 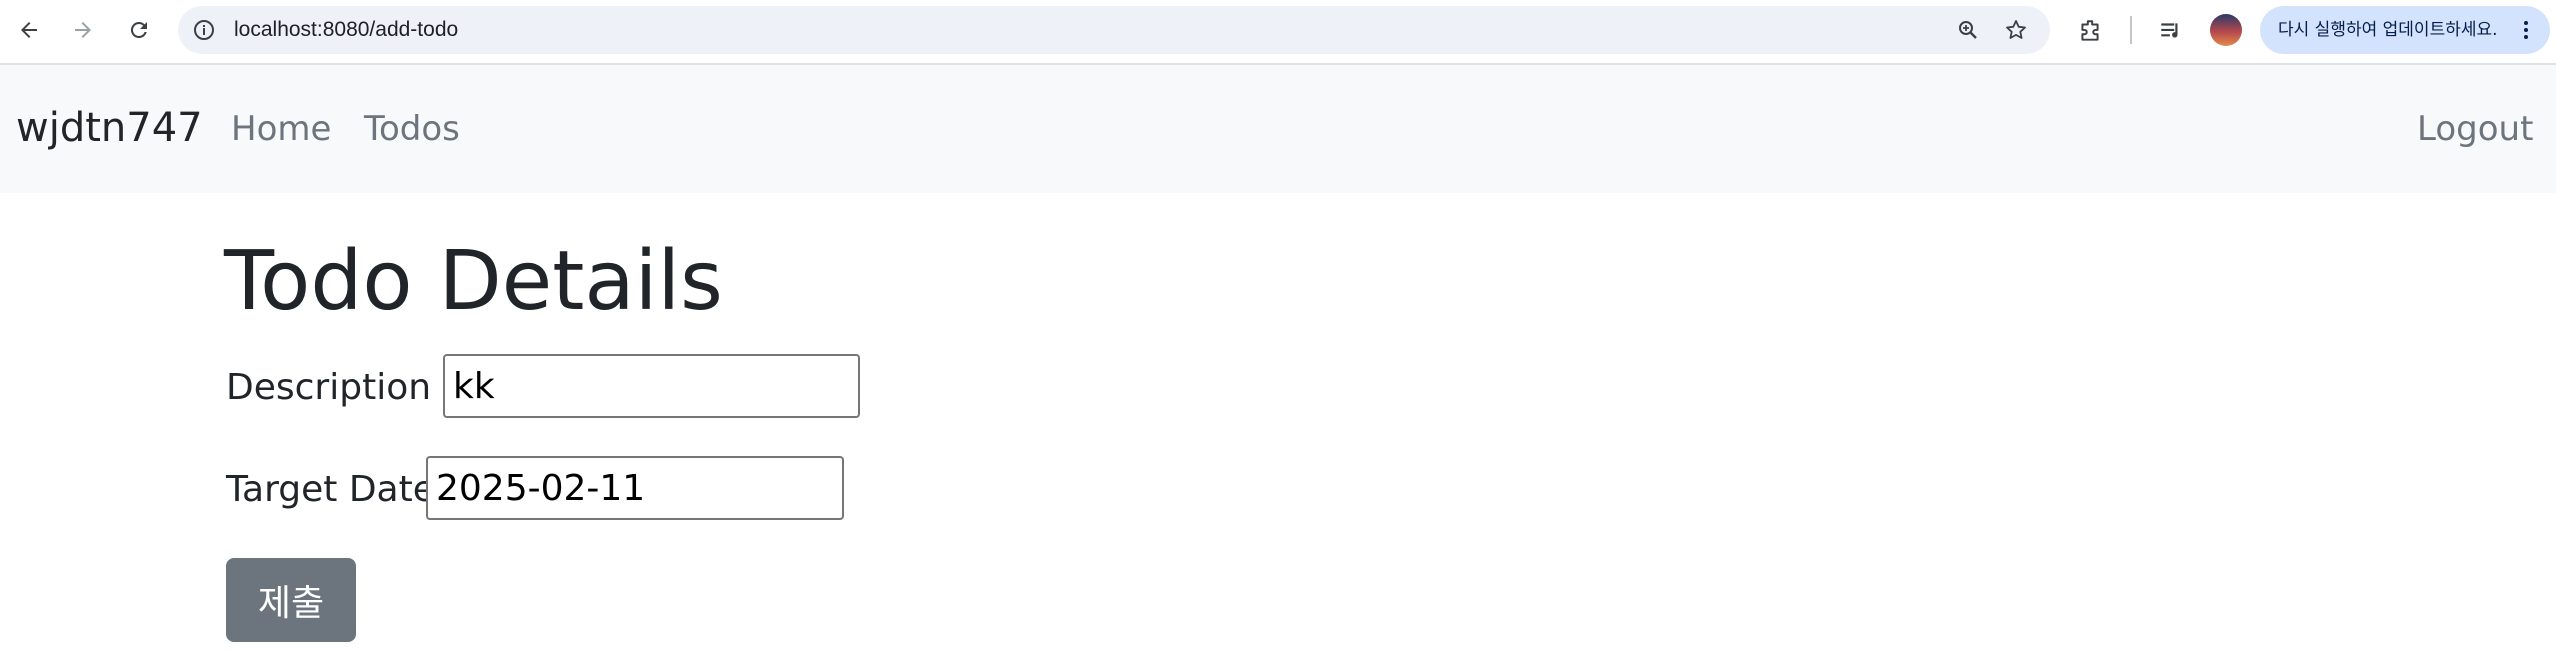 What do you see at coordinates (109, 128) in the screenshot?
I see `brand-link: wjdtn747` at bounding box center [109, 128].